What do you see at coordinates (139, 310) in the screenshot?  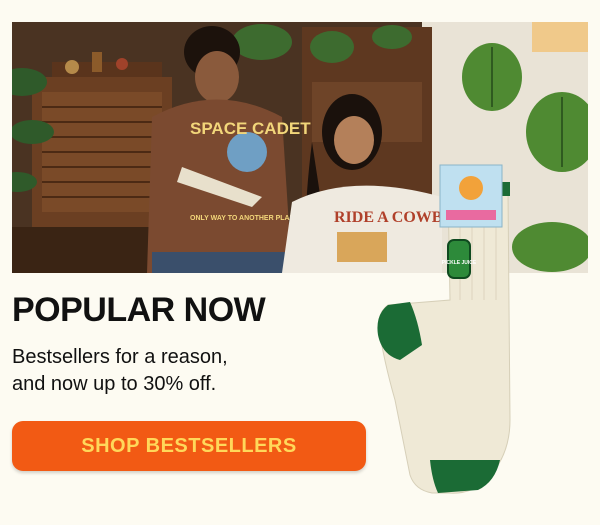 I see `headline: POPULAR NOW` at bounding box center [139, 310].